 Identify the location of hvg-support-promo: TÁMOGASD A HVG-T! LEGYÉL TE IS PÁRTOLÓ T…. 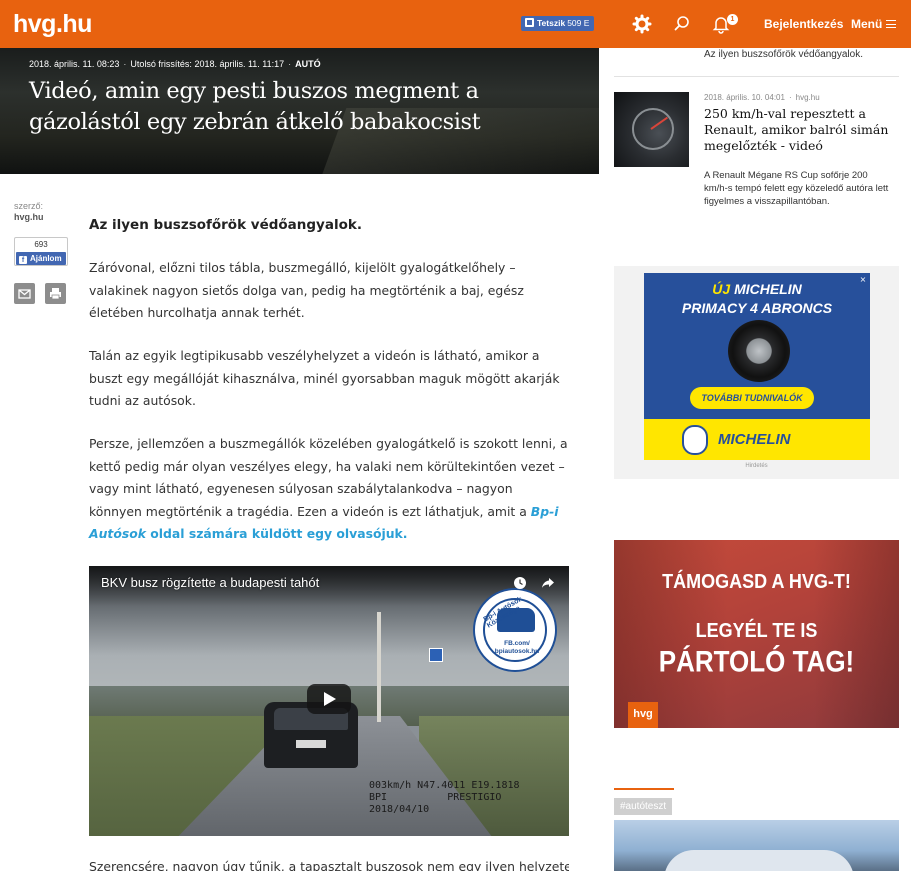
(756, 634).